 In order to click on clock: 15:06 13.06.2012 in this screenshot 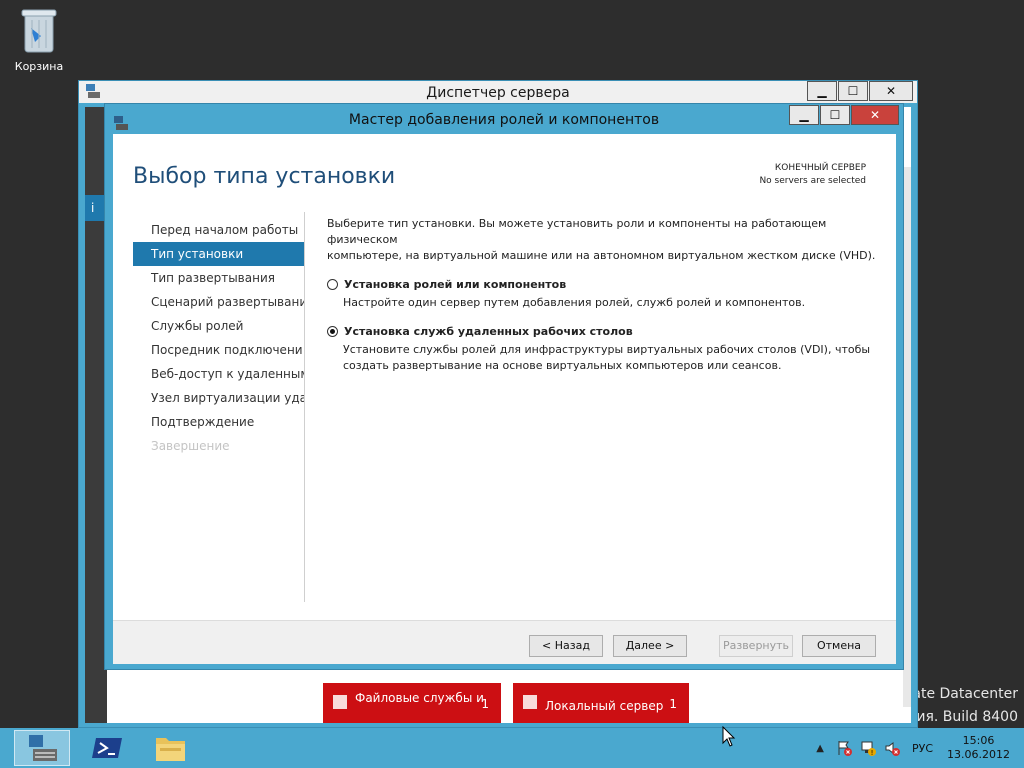, I will do `click(978, 748)`.